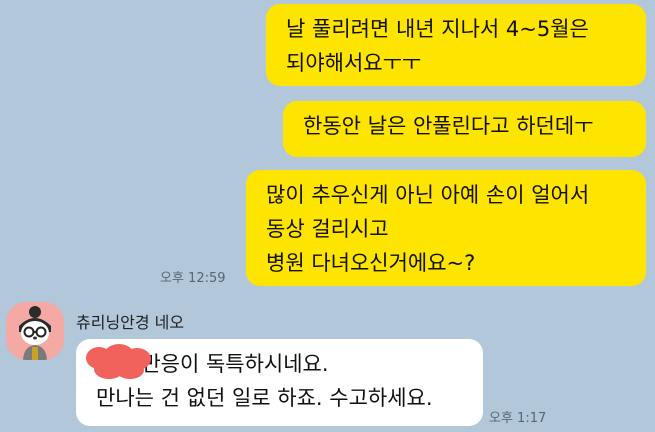 This screenshot has height=432, width=655. I want to click on sender-name: 츄리닝안경 네오, so click(130, 322).